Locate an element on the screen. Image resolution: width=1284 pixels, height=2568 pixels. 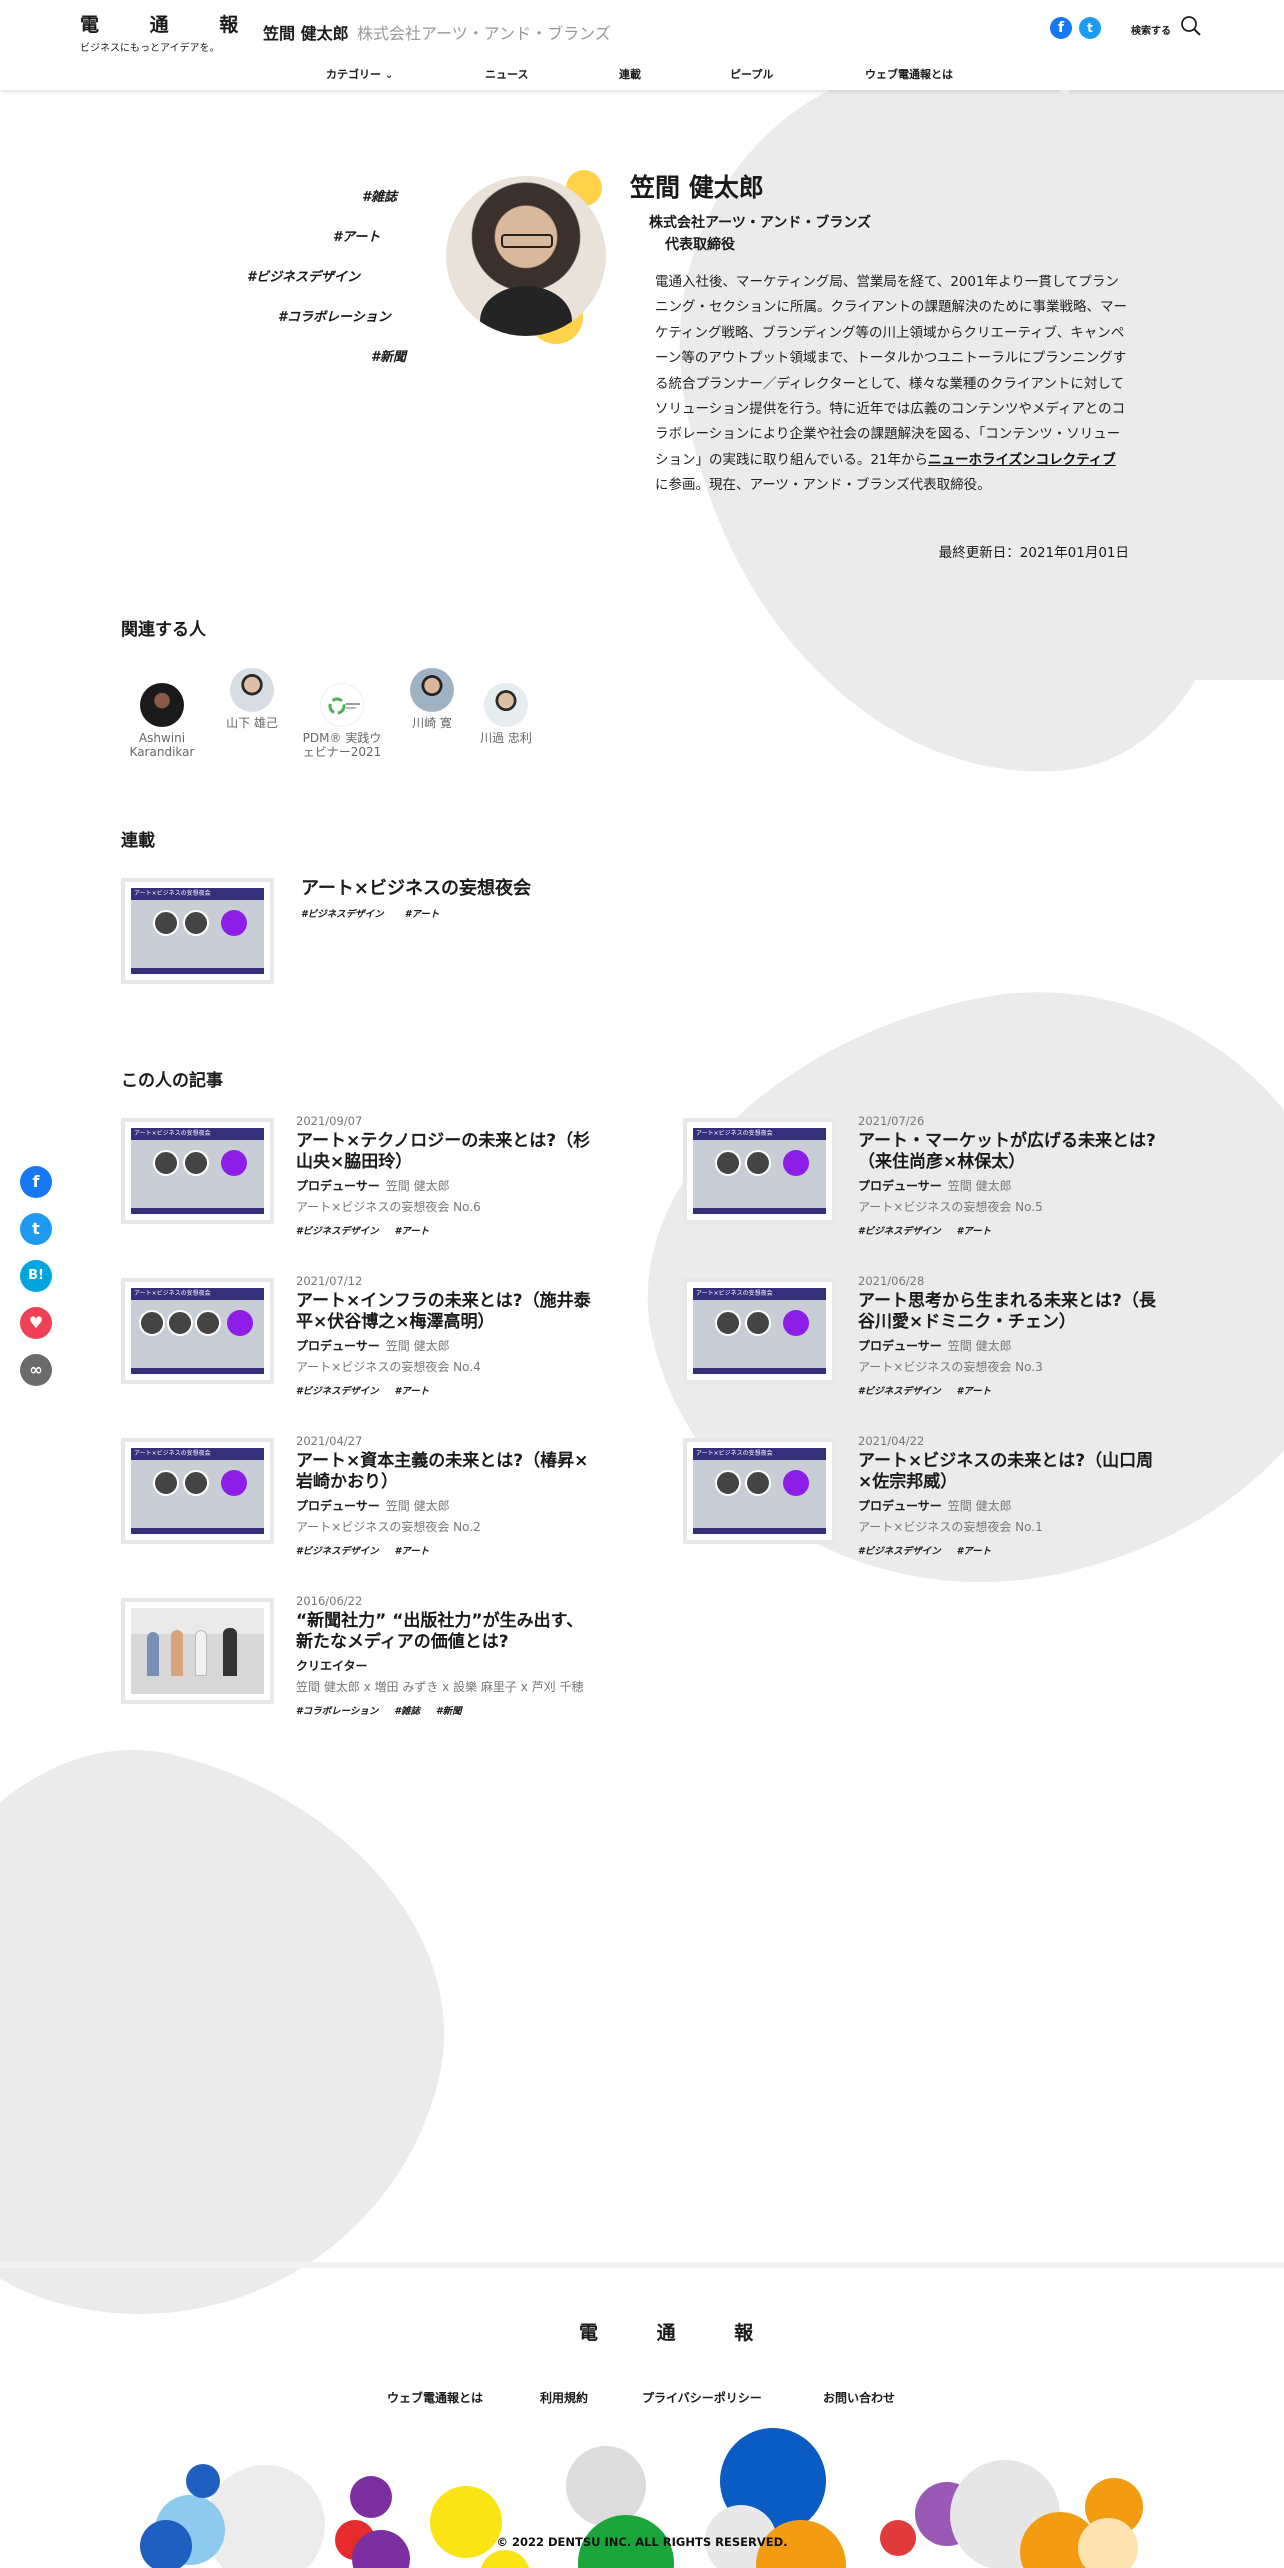
article-series: アート×ビジネスの妄想夜会 No.1 is located at coordinates (1008, 1526).